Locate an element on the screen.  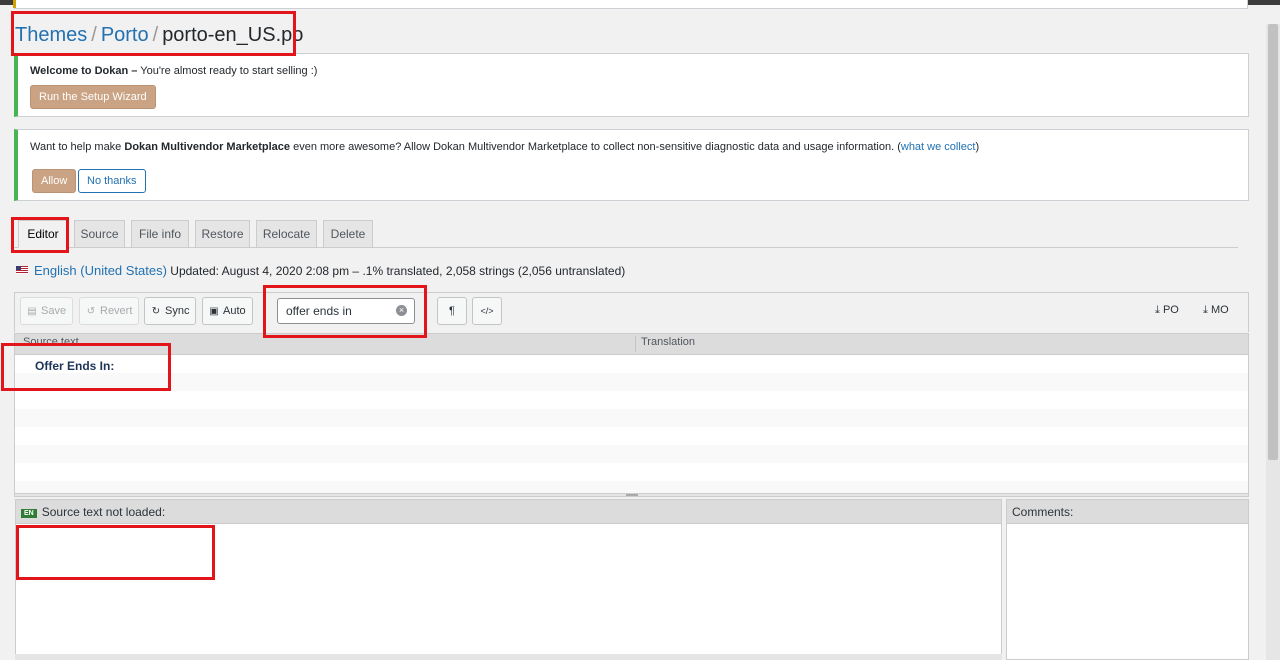
row-source-text: Offer Ends In: is located at coordinates (75, 366).